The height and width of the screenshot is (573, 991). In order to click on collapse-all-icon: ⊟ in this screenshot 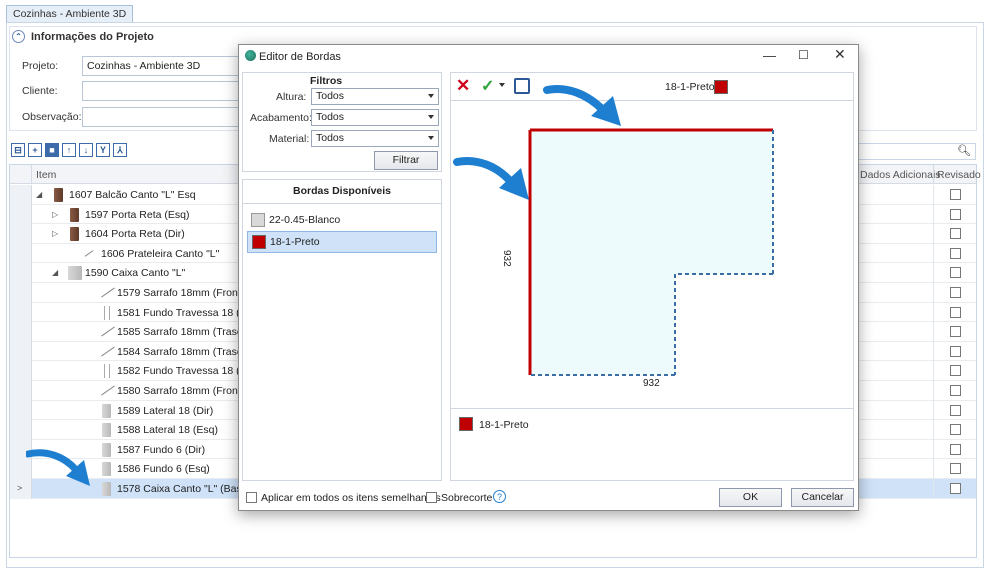, I will do `click(18, 150)`.